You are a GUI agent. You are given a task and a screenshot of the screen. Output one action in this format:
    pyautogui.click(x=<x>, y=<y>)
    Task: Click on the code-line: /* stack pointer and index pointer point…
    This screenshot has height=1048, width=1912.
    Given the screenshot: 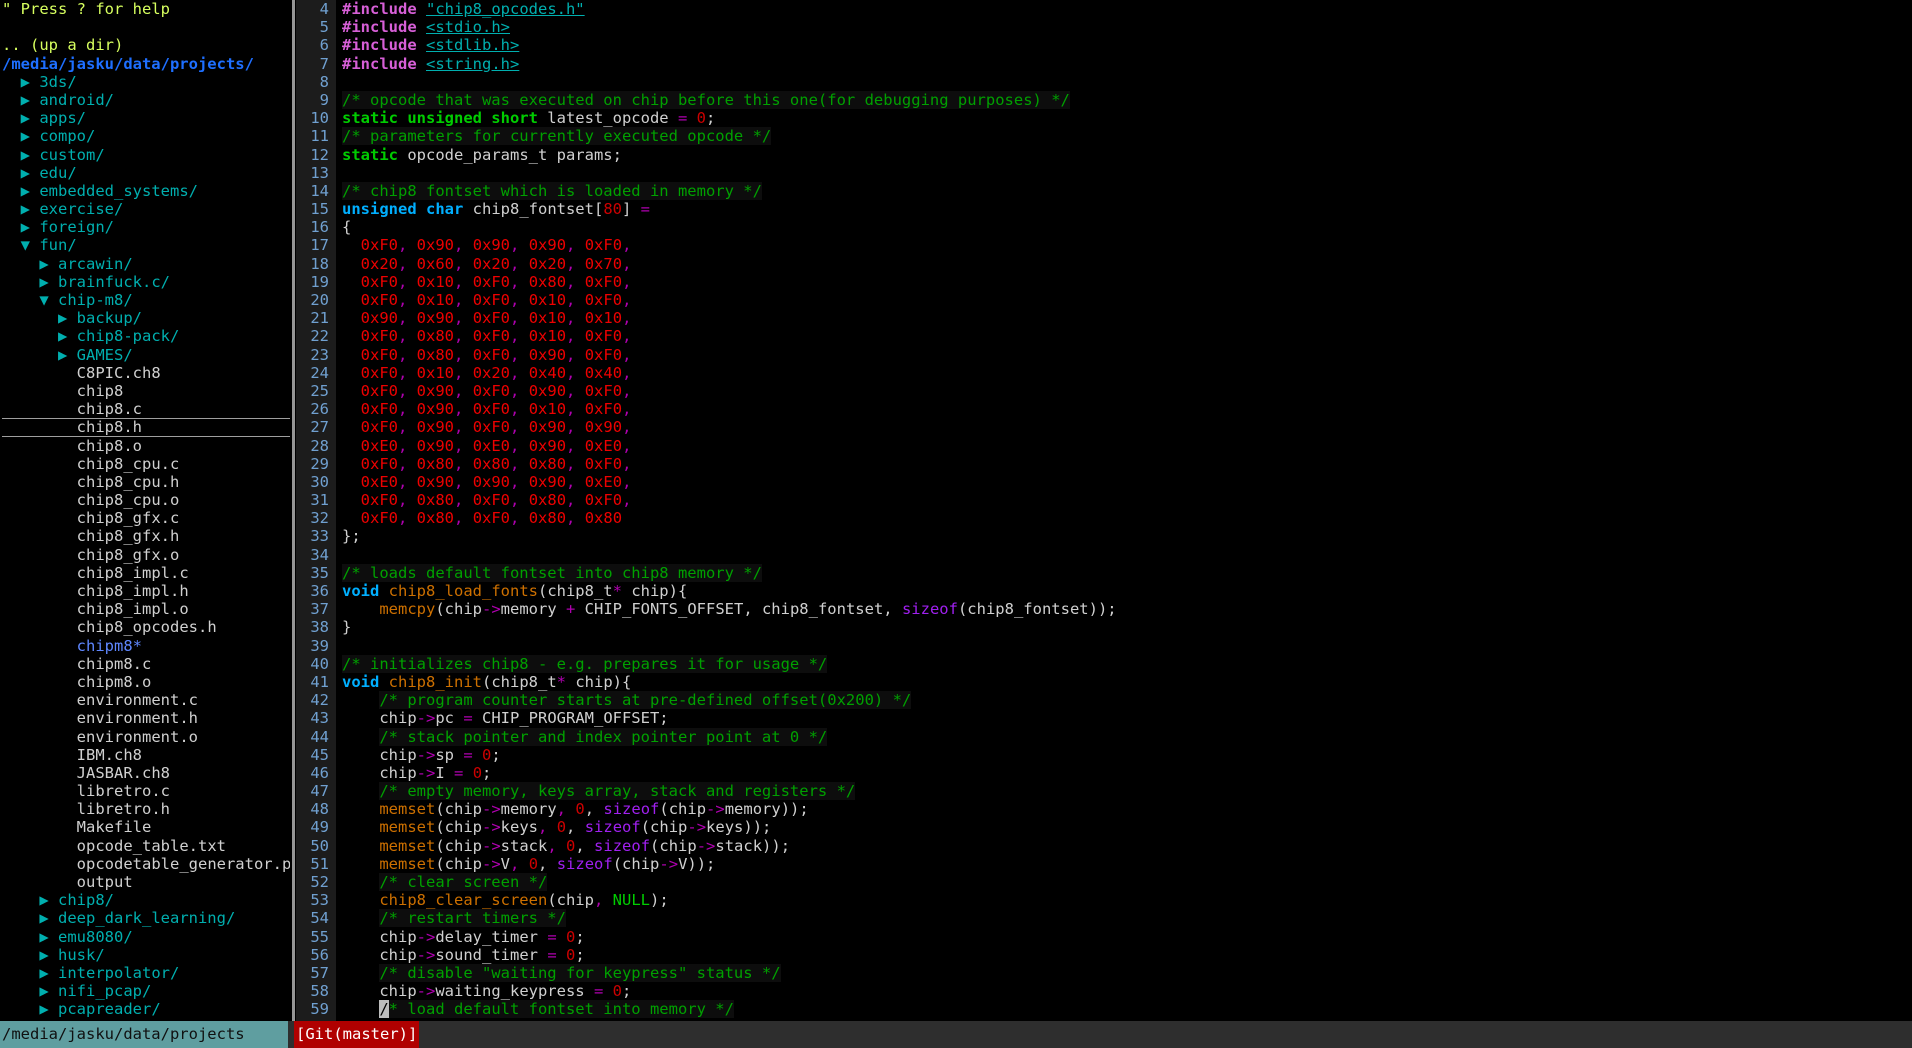 What is the action you would take?
    pyautogui.click(x=1127, y=736)
    